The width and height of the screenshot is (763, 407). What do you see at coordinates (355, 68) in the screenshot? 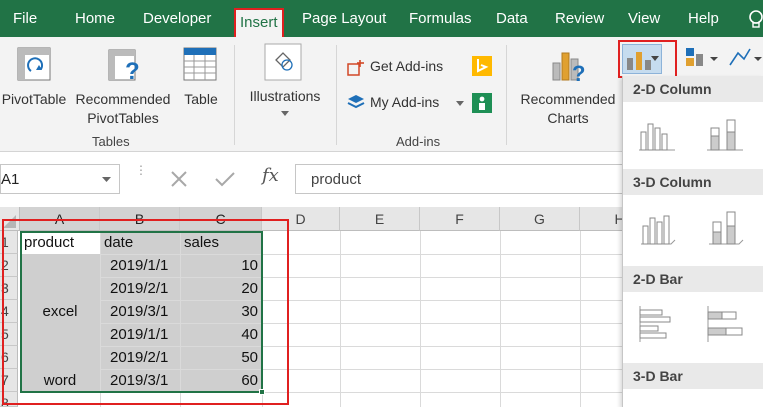
I see `store-icon` at bounding box center [355, 68].